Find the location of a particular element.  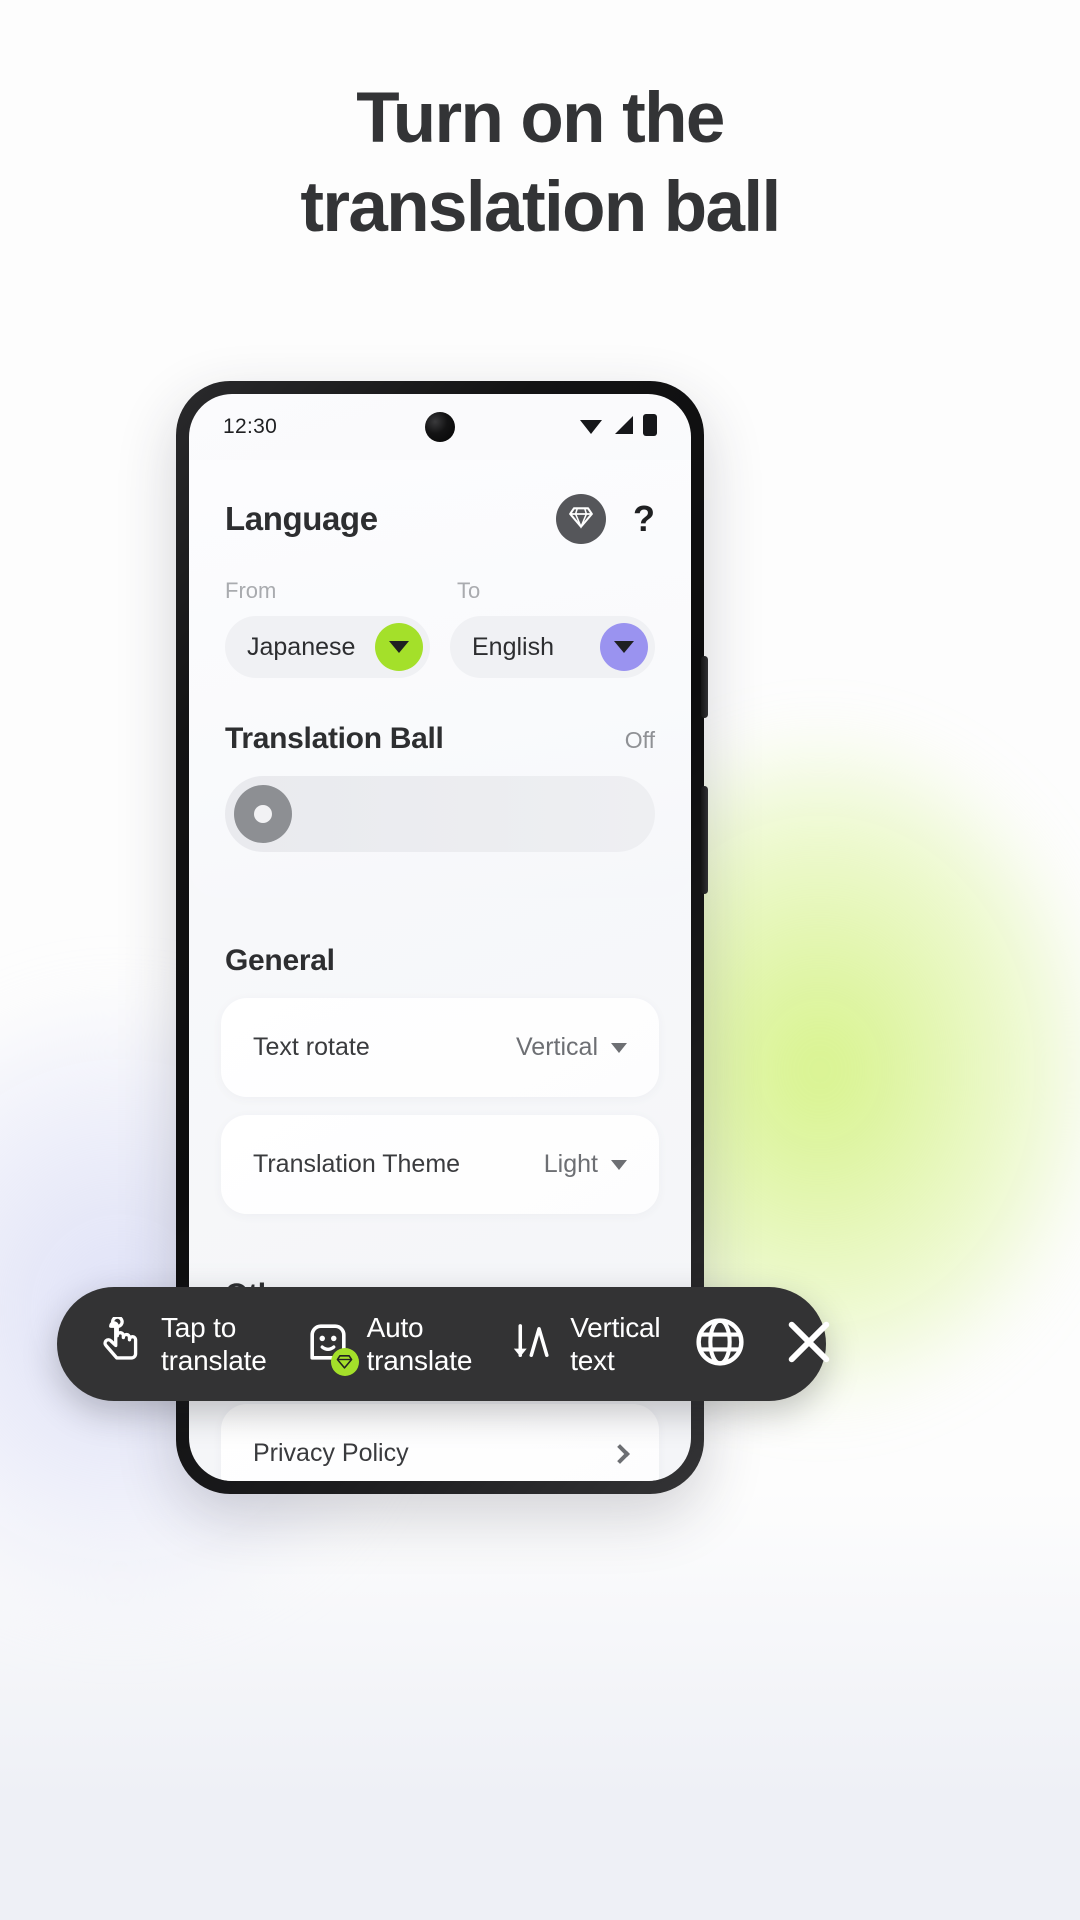

translation-ball-header: Translation Ball Off is located at coordinates (440, 739).